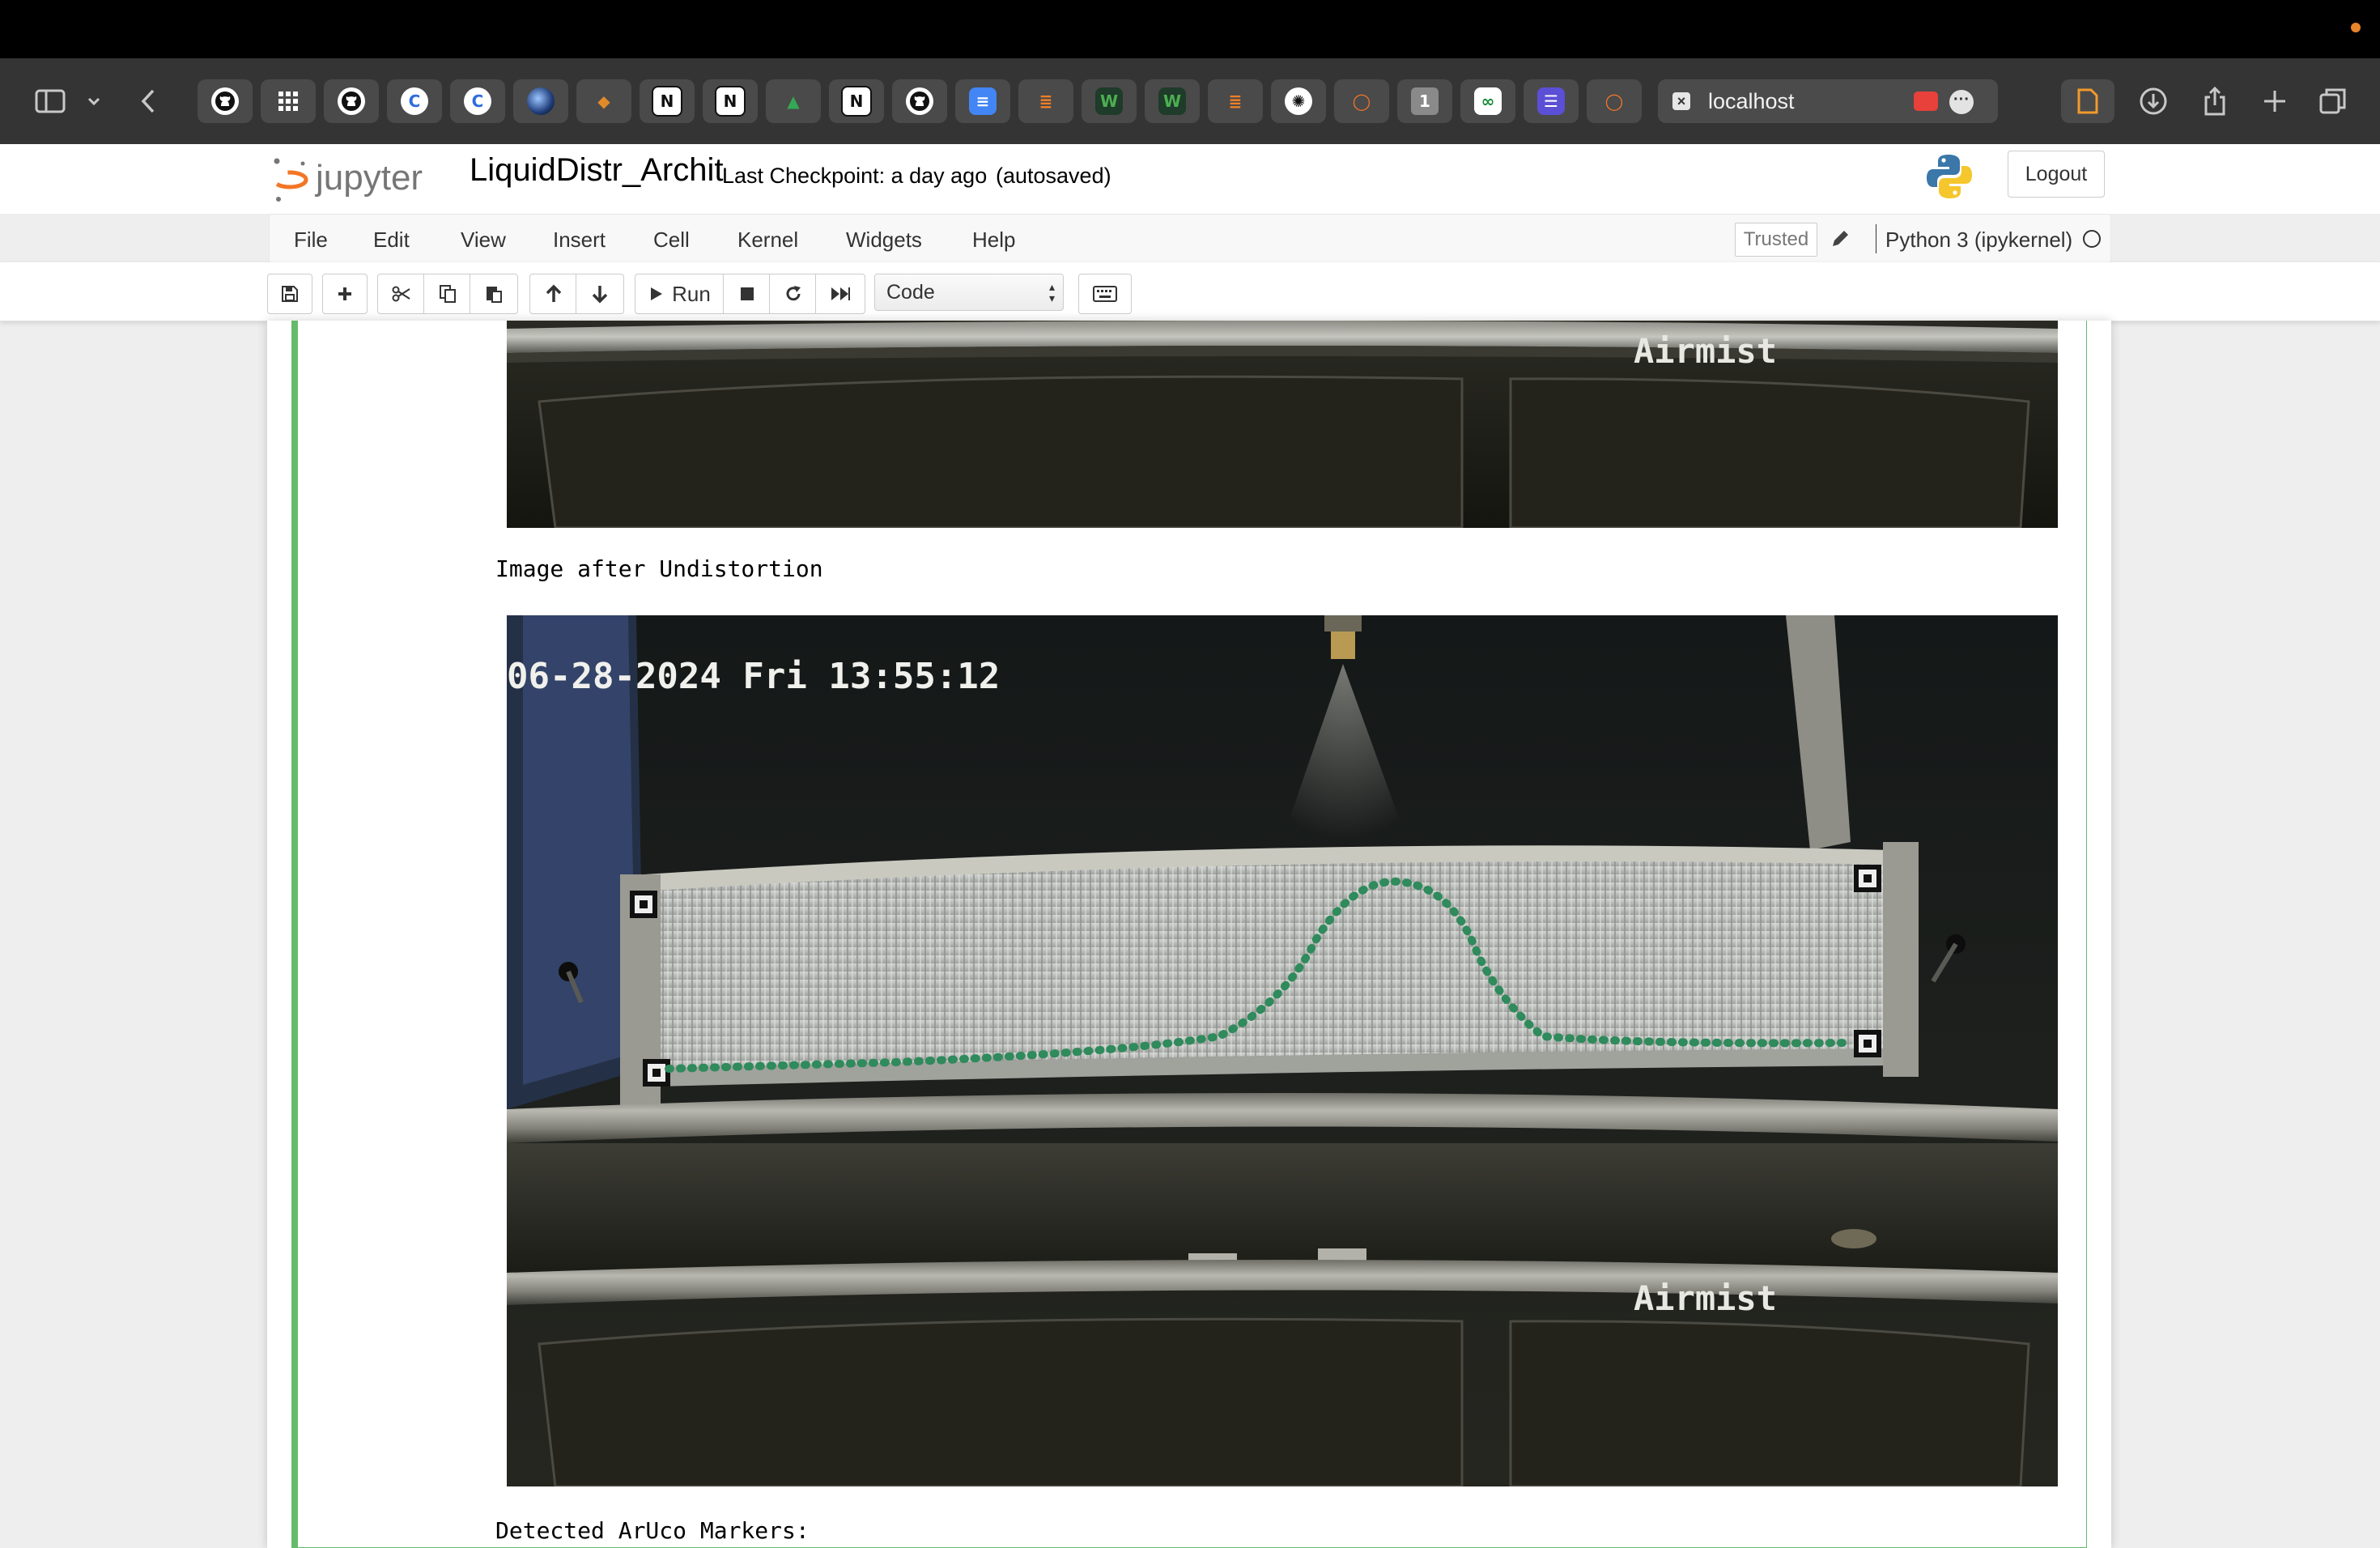  Describe the element at coordinates (691, 293) in the screenshot. I see `run-label: Run` at that location.